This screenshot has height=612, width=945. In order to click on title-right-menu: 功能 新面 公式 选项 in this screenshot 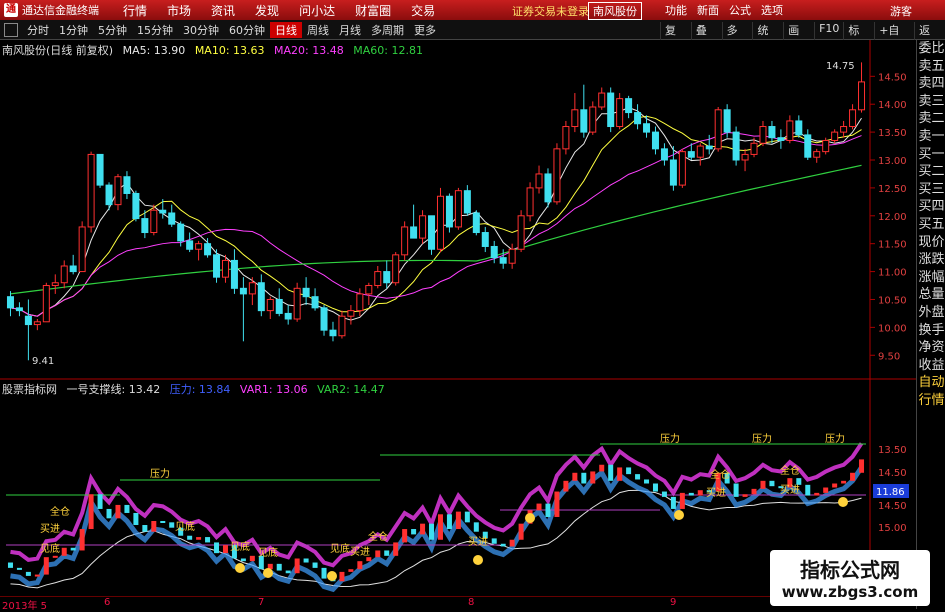, I will do `click(729, 10)`.